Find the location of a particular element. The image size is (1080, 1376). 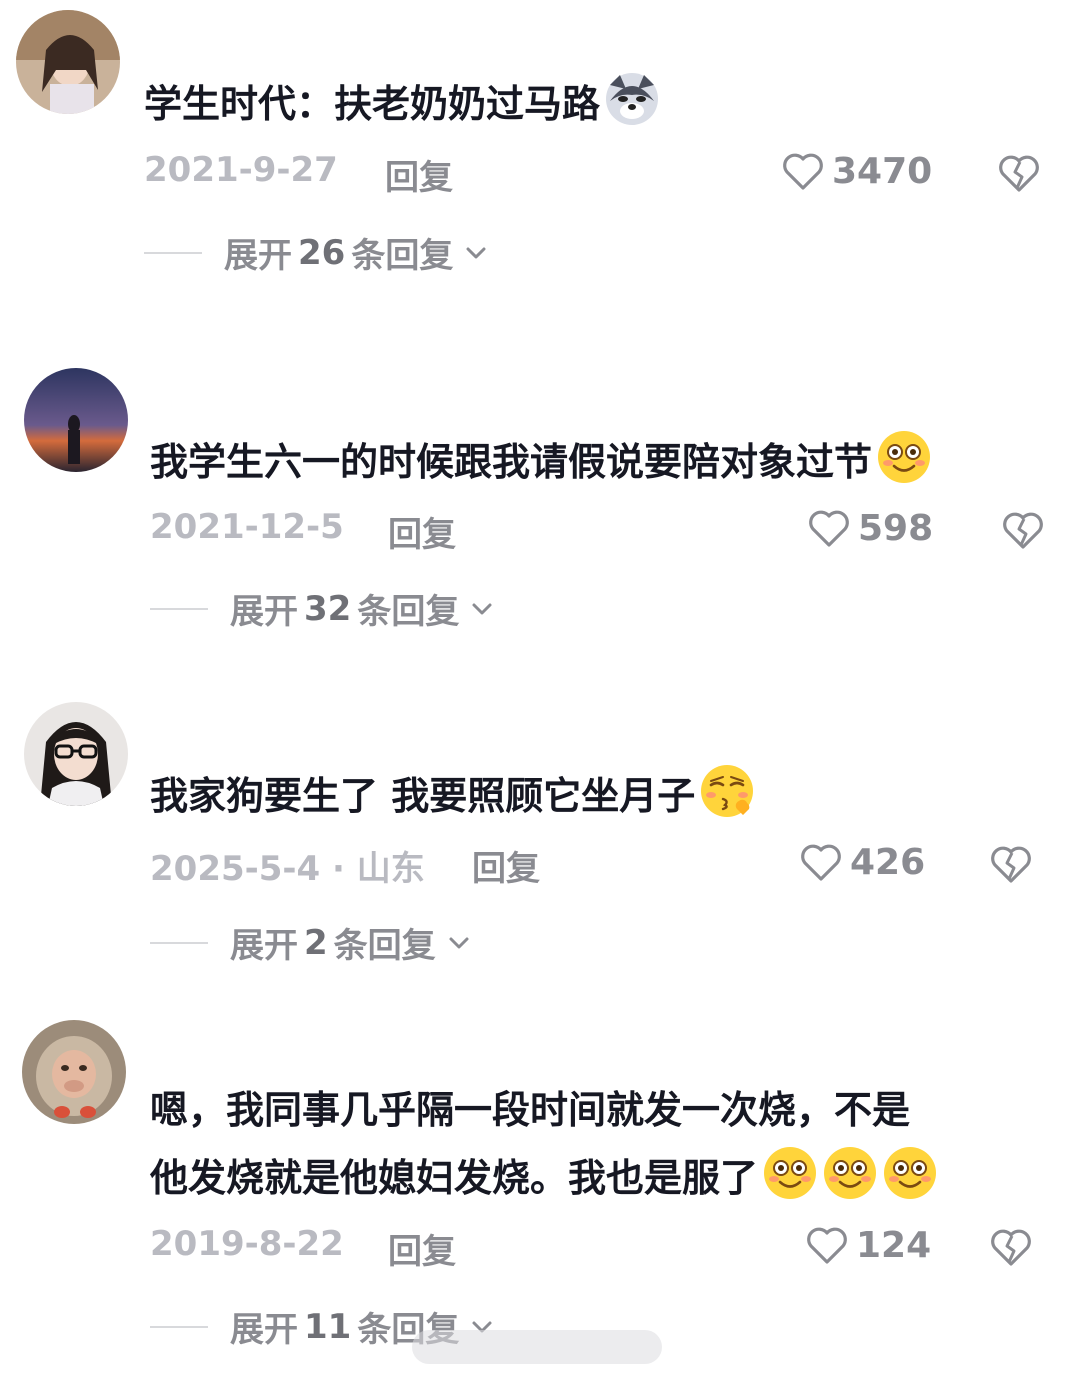

husky-emoji-icon is located at coordinates (632, 99).